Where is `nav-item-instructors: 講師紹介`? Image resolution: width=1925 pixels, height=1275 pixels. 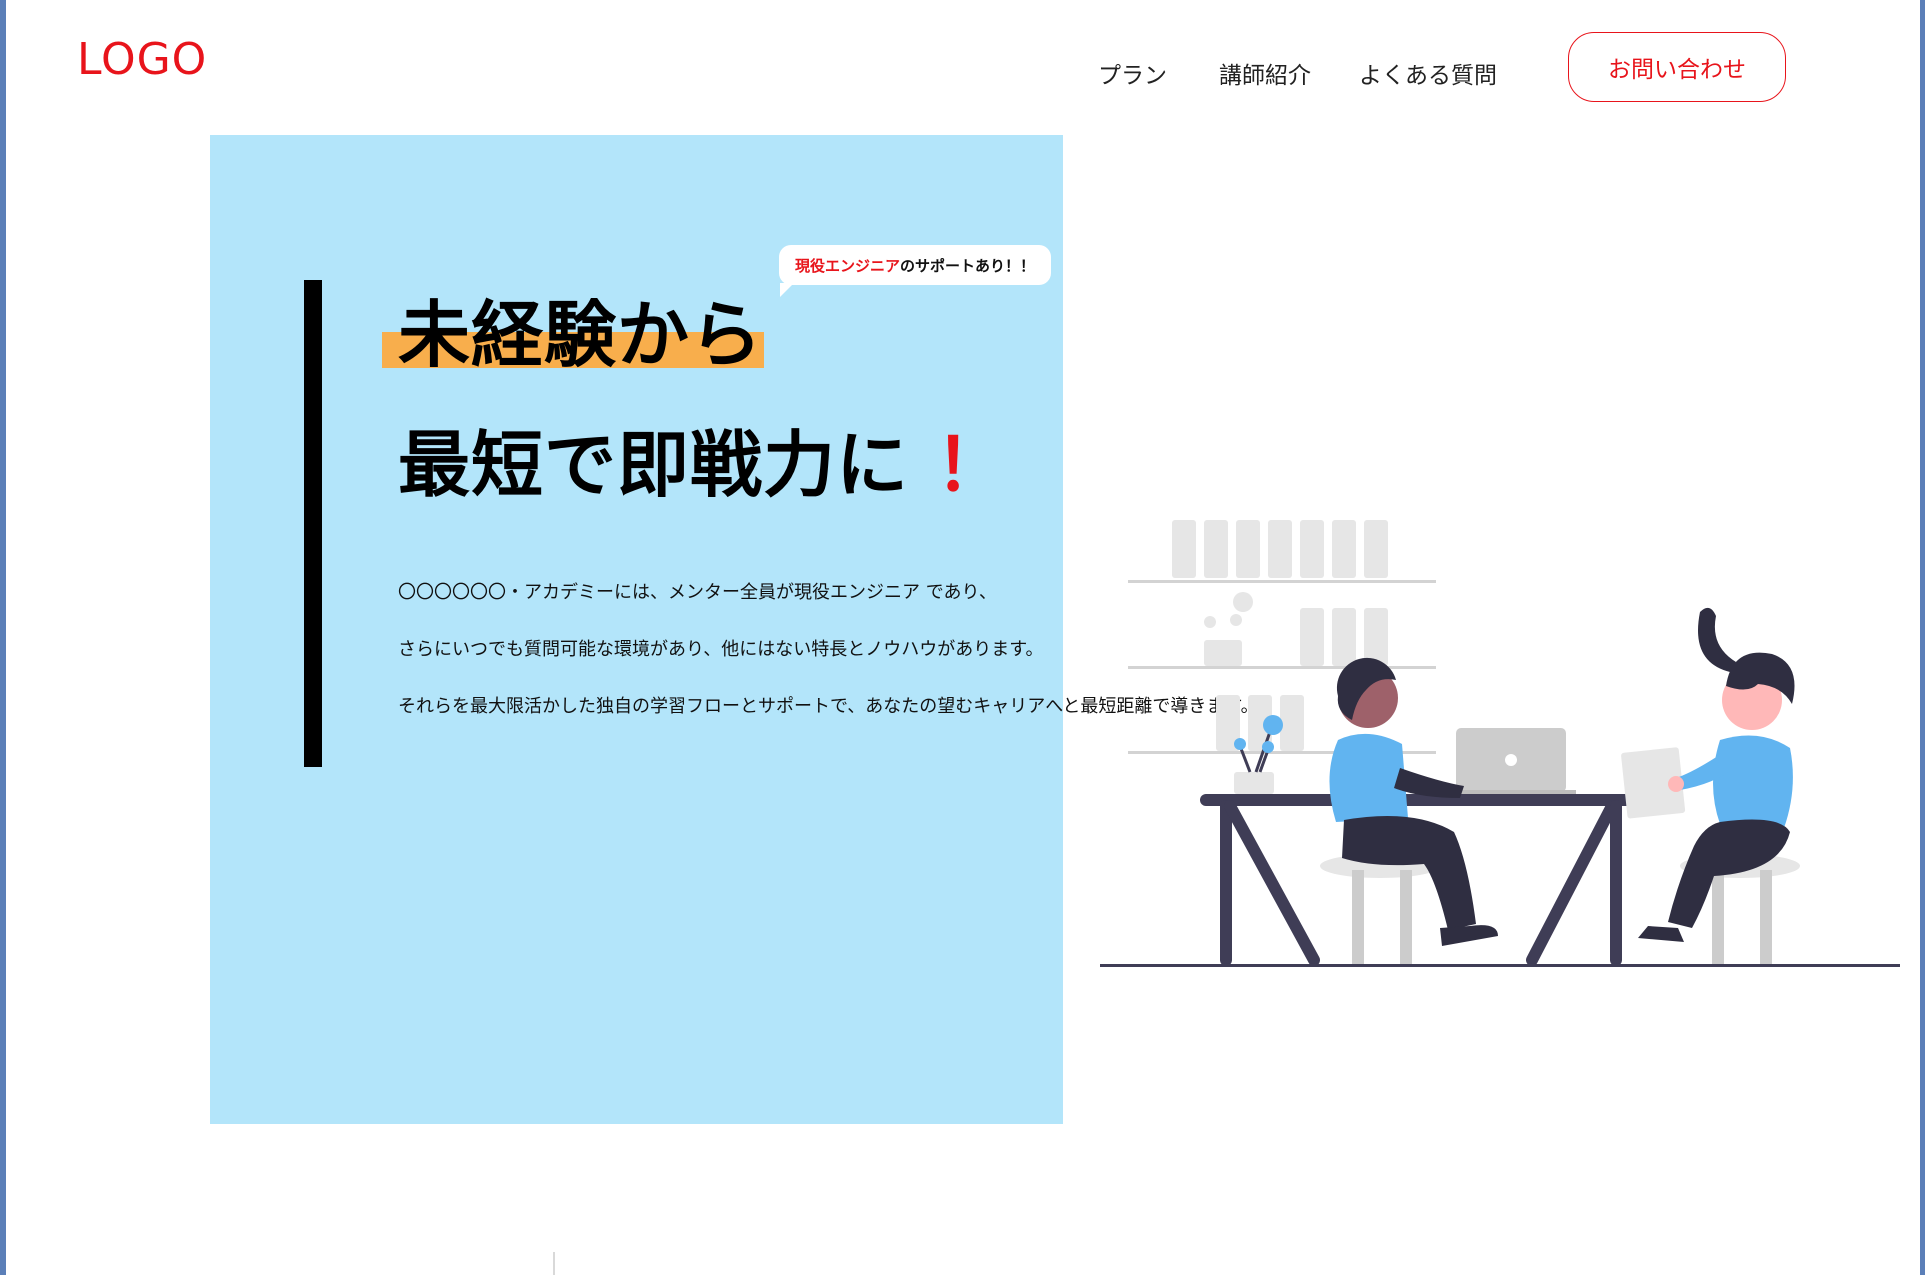
nav-item-instructors: 講師紹介 is located at coordinates (1265, 73).